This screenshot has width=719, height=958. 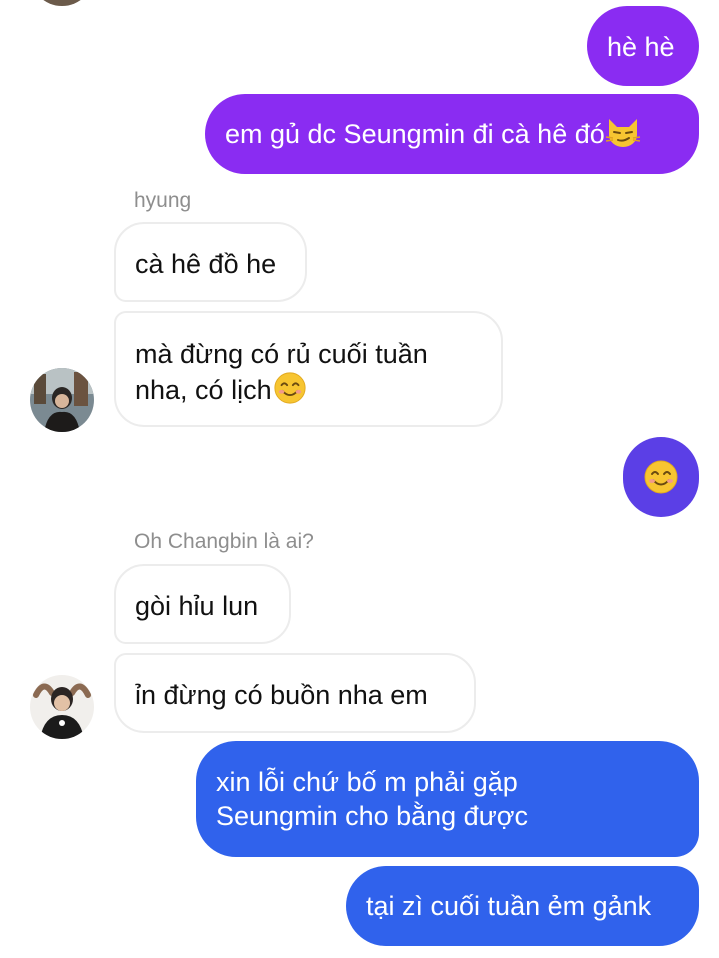 What do you see at coordinates (622, 133) in the screenshot?
I see `smirk-cat-icon` at bounding box center [622, 133].